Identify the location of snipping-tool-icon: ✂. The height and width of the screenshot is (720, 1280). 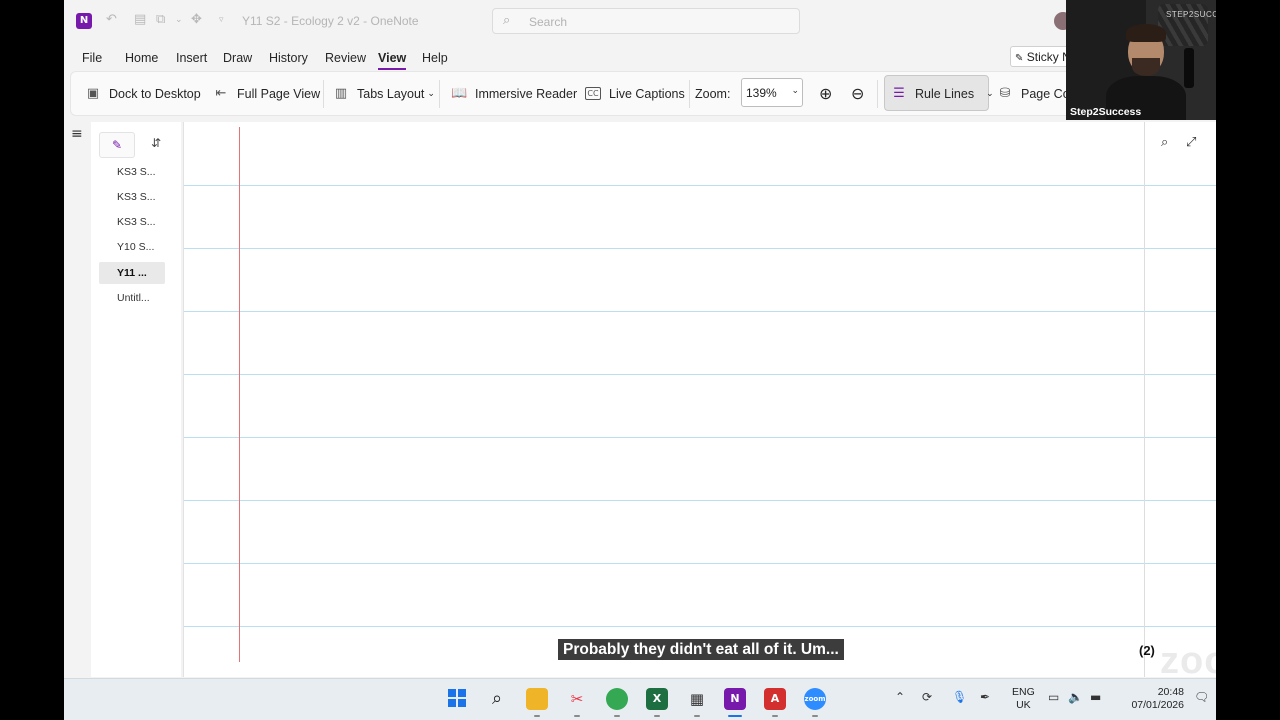
(577, 699).